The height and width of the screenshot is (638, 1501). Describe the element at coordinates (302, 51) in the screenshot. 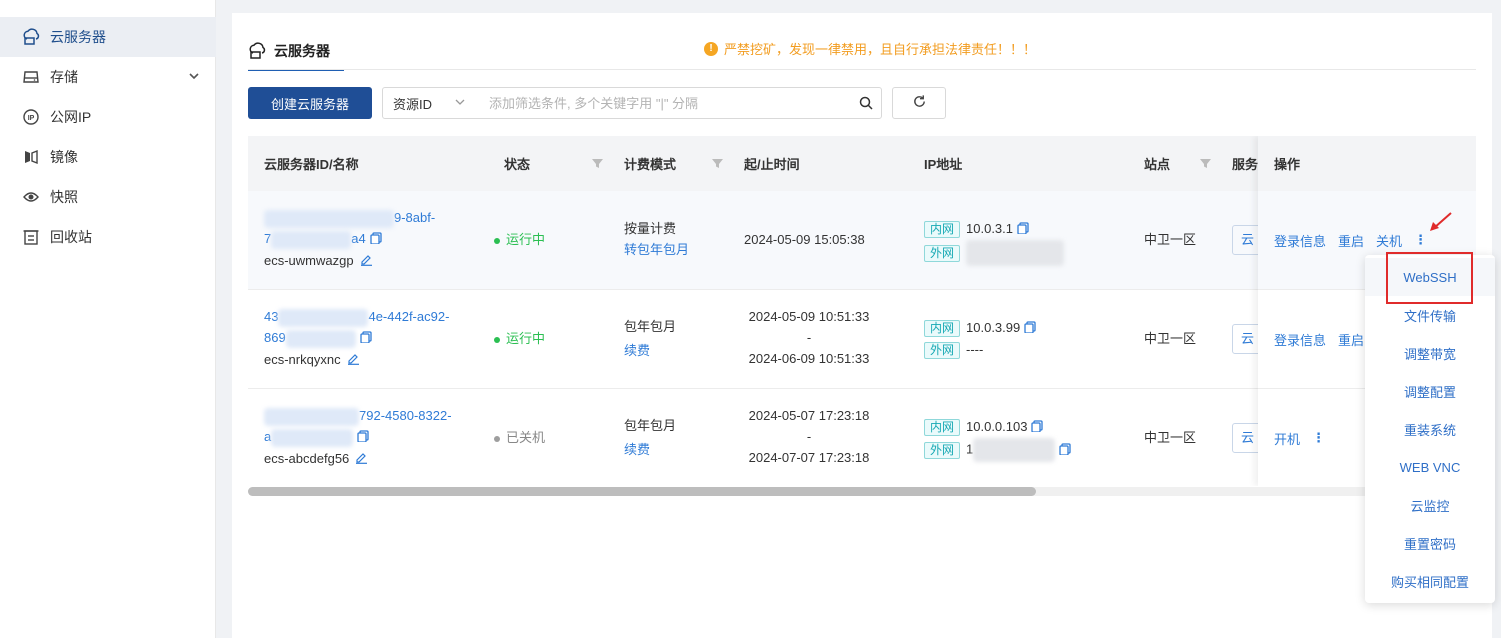

I see `tab-label: 云服务器` at that location.